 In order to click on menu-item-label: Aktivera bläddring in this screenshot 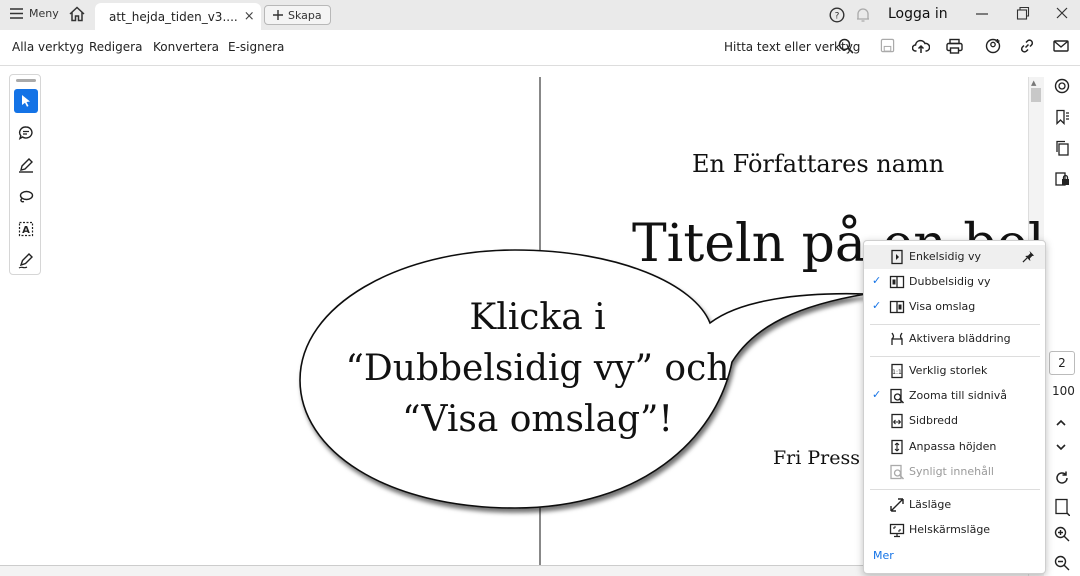, I will do `click(960, 338)`.